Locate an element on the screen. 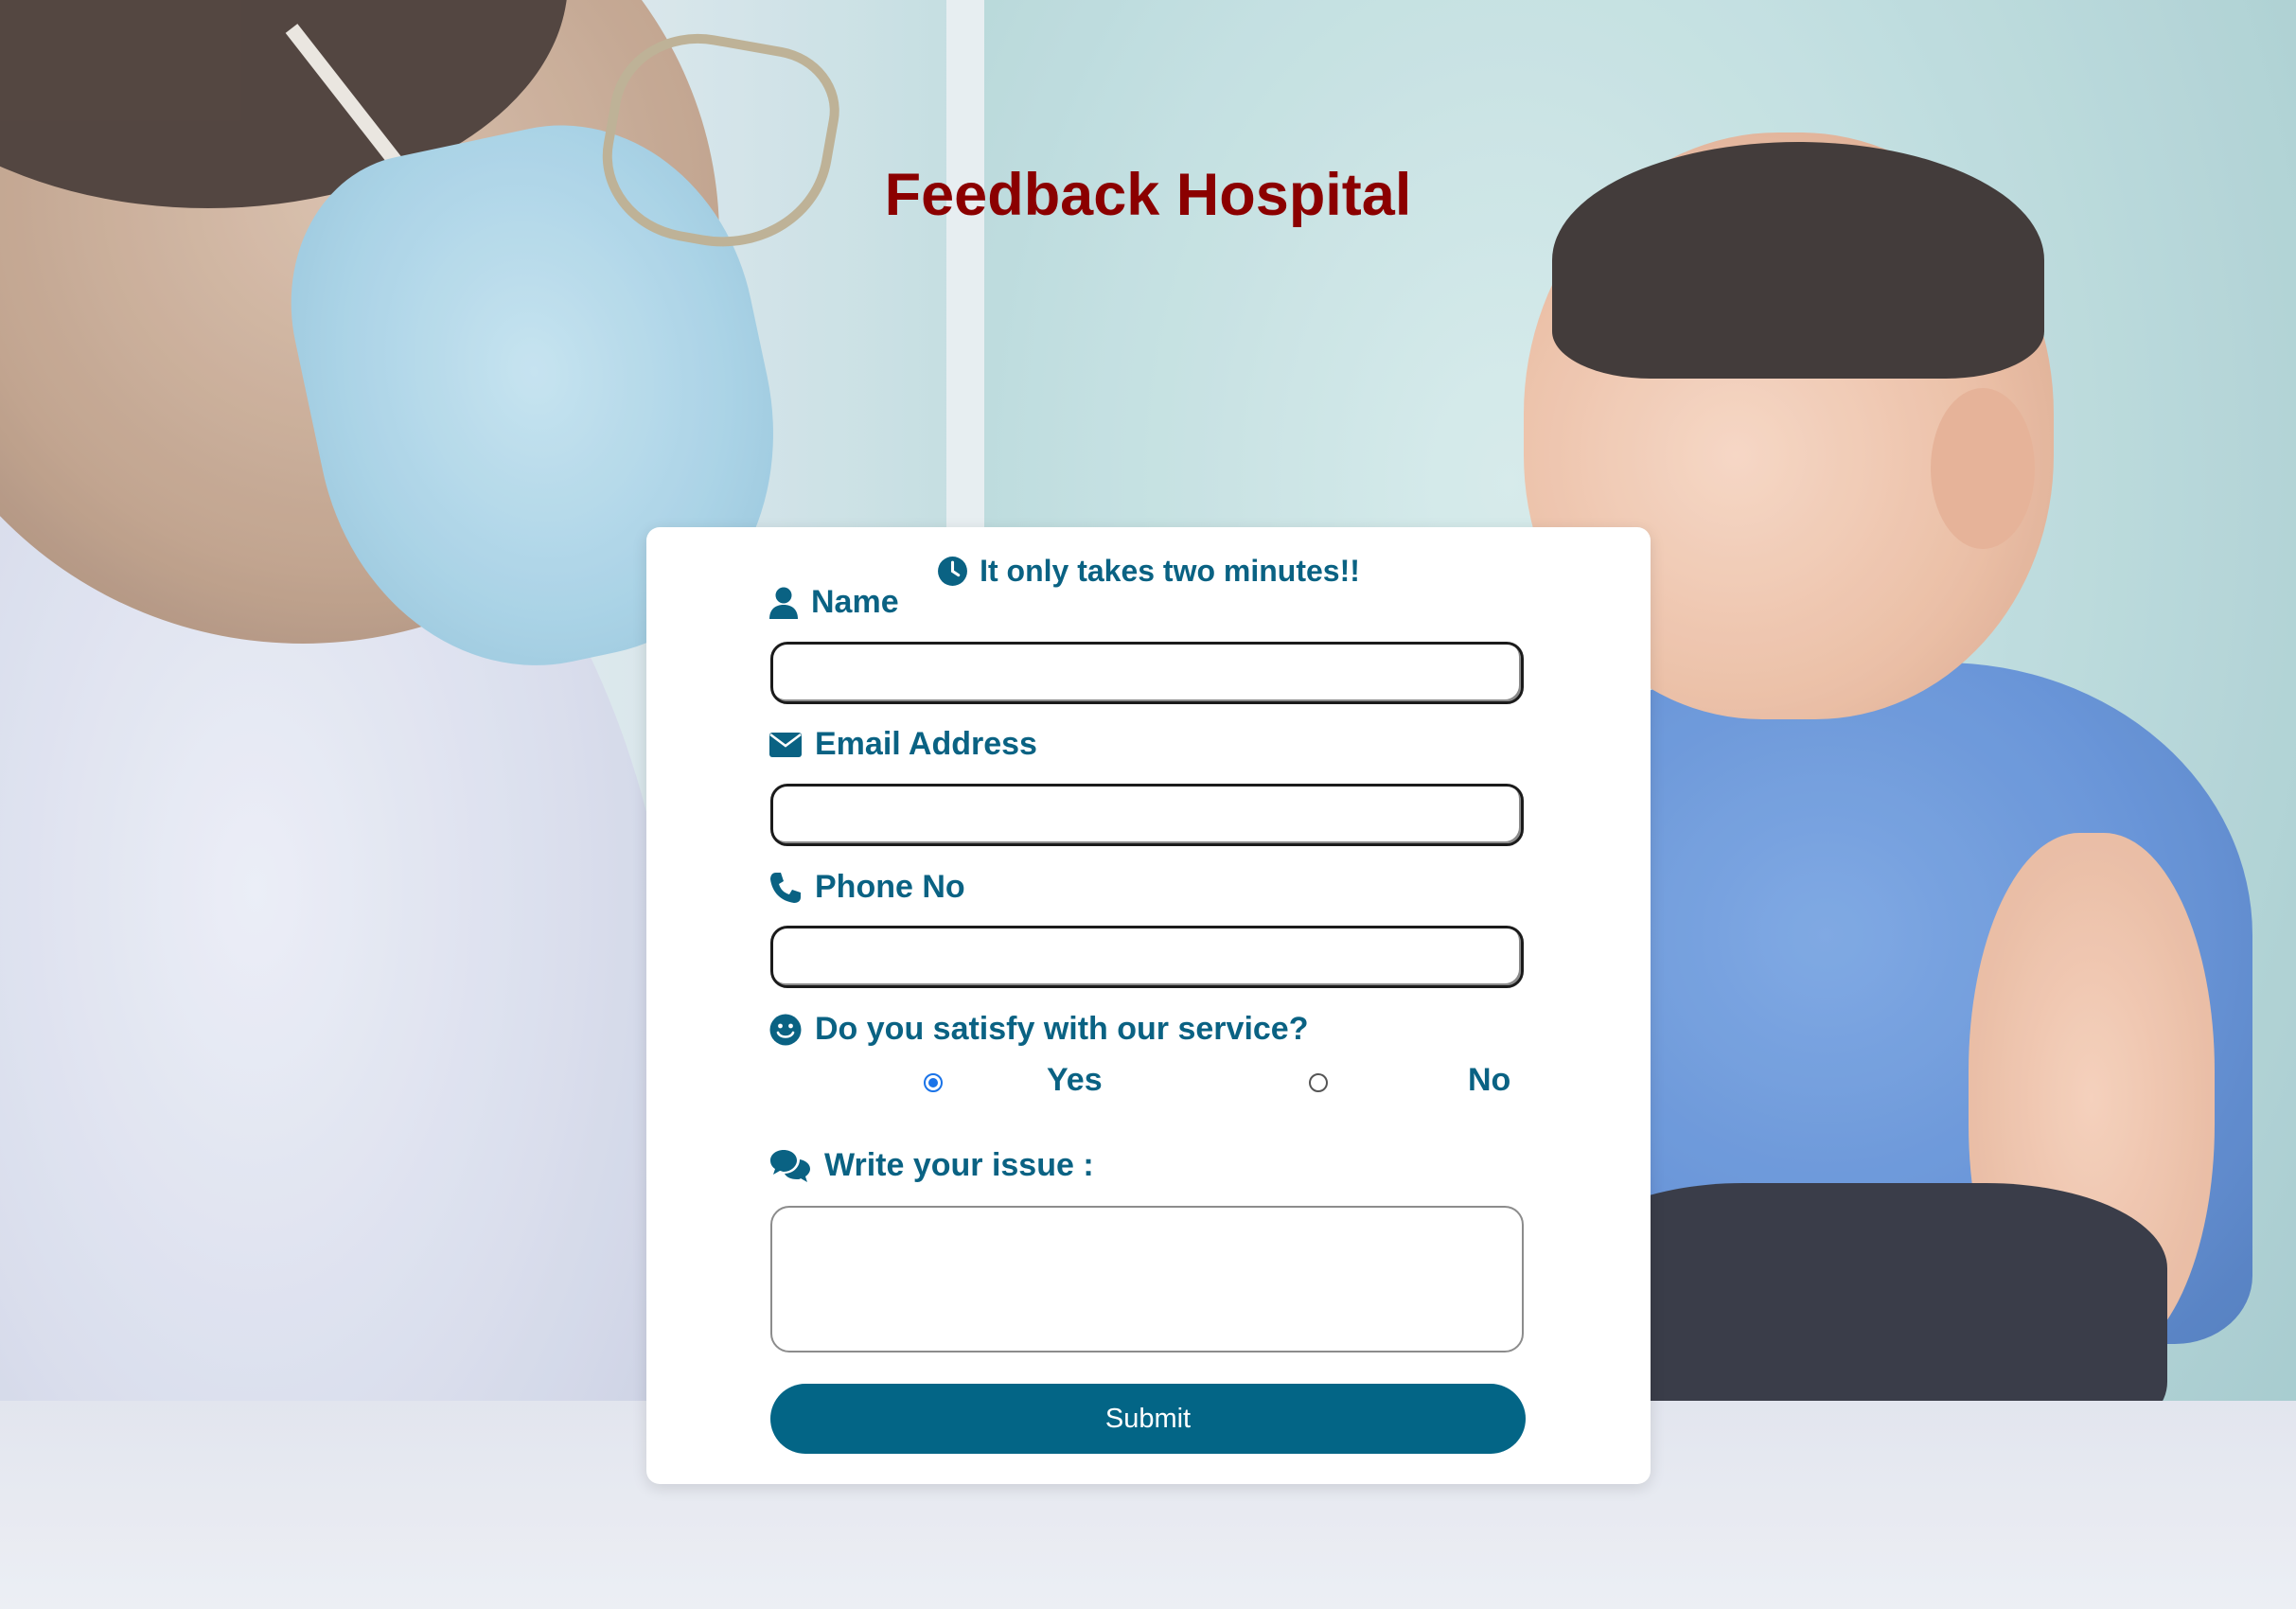 The image size is (2296, 1609). user-icon is located at coordinates (783, 603).